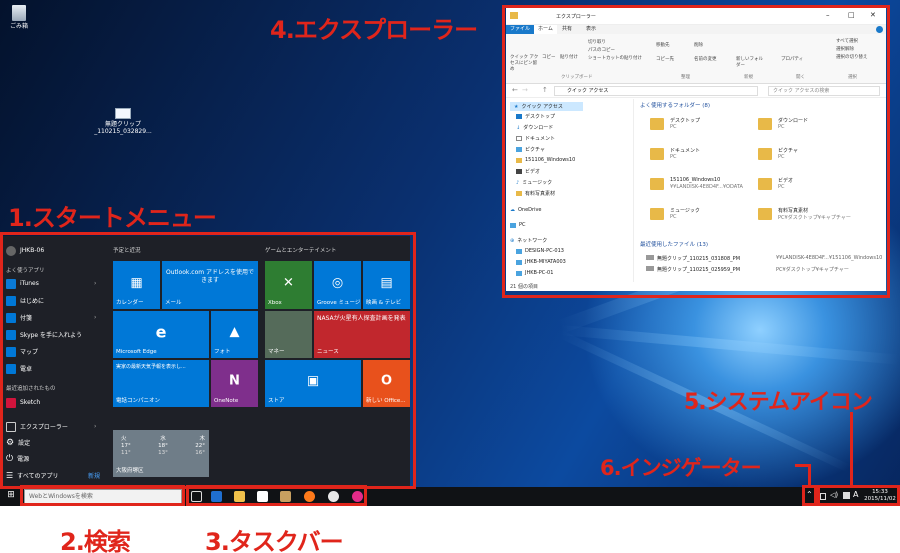 The height and width of the screenshot is (553, 900). I want to click on taskbar-highlight, so click(276, 495).